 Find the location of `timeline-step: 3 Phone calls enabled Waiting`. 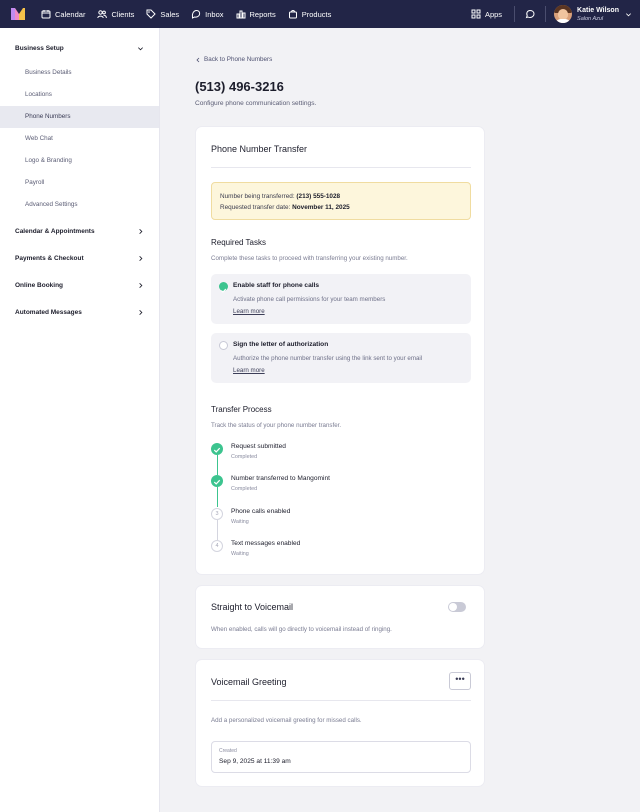

timeline-step: 3 Phone calls enabled Waiting is located at coordinates (341, 520).